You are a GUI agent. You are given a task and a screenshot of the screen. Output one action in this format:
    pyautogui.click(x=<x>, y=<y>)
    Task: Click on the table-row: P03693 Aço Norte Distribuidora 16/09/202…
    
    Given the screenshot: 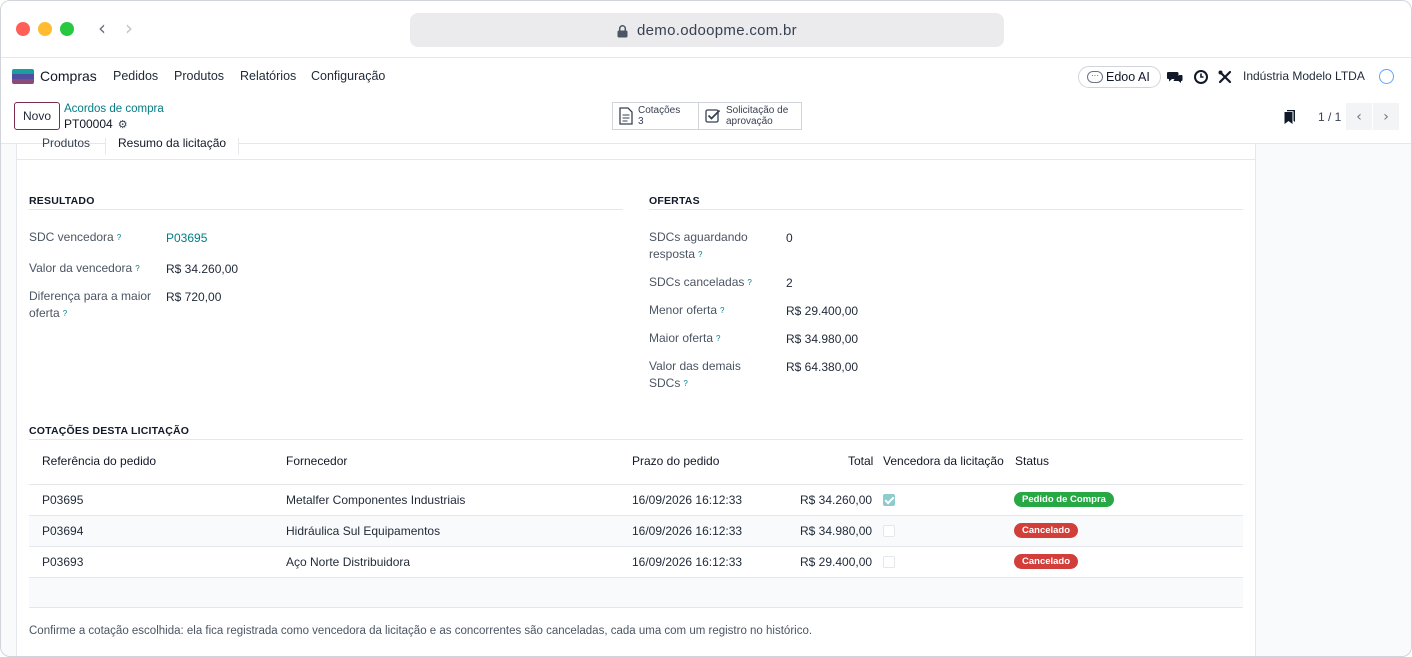 What is the action you would take?
    pyautogui.click(x=636, y=561)
    